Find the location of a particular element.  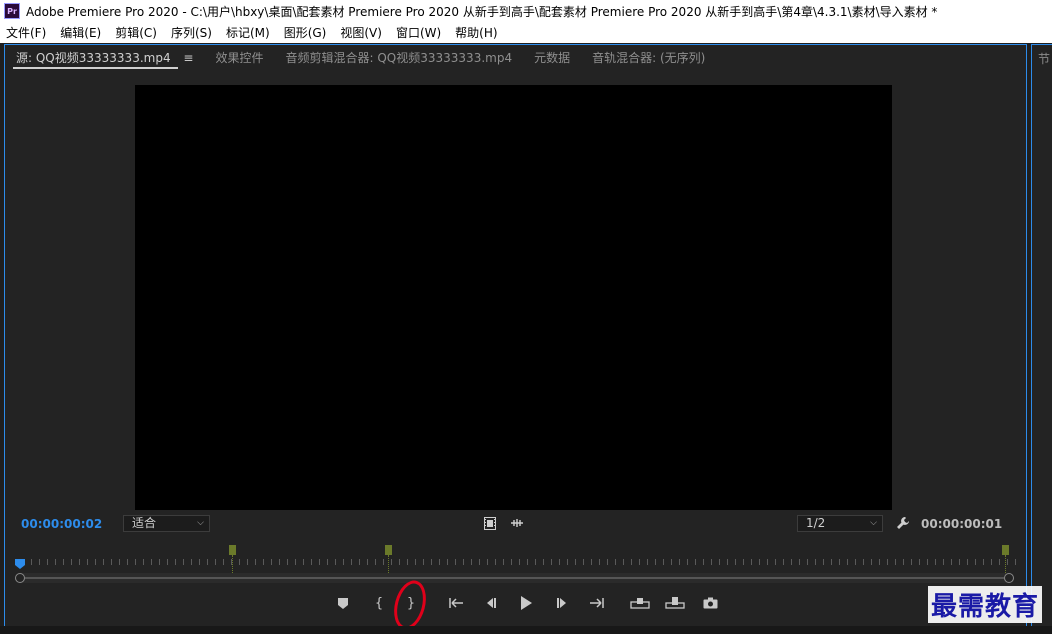

watermark-logo: 最需教育 is located at coordinates (985, 604).